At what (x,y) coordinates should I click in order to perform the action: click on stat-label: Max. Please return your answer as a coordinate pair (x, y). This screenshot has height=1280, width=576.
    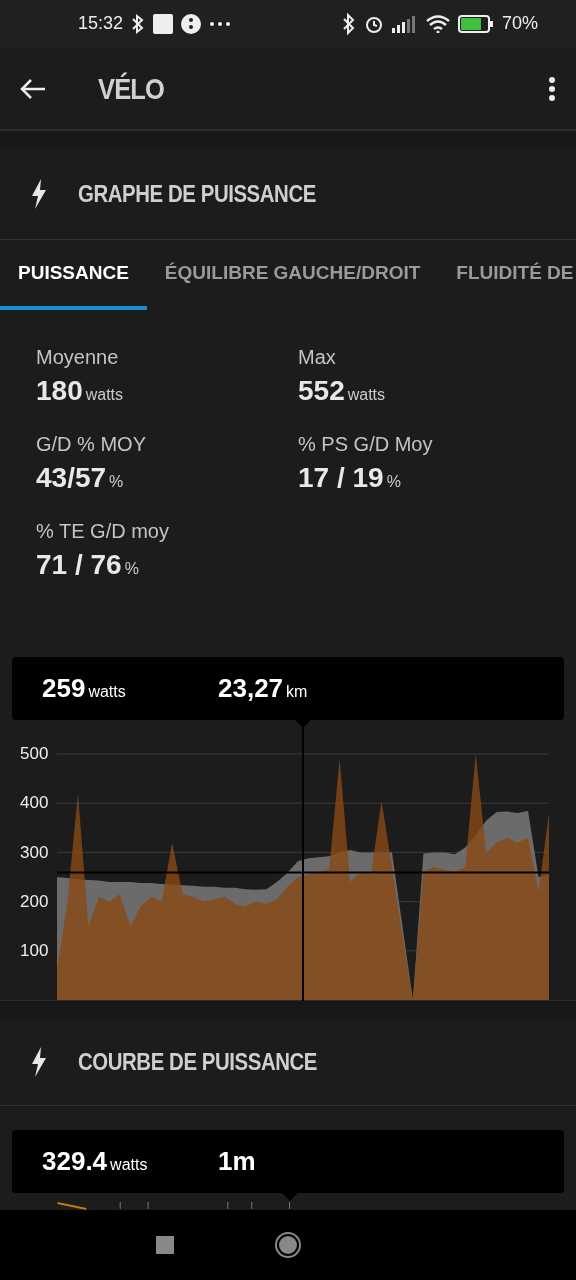
    Looking at the image, I should click on (317, 357).